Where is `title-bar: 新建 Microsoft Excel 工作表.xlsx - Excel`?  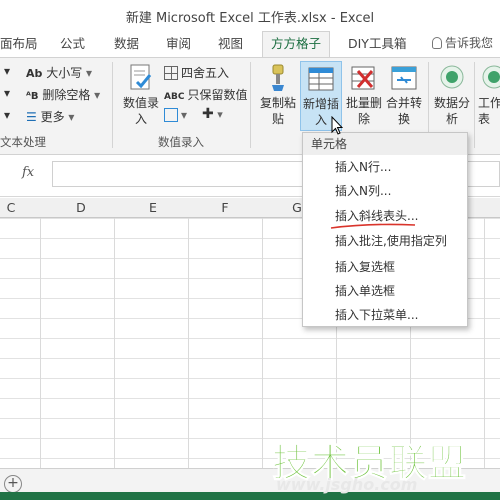 title-bar: 新建 Microsoft Excel 工作表.xlsx - Excel is located at coordinates (250, 15).